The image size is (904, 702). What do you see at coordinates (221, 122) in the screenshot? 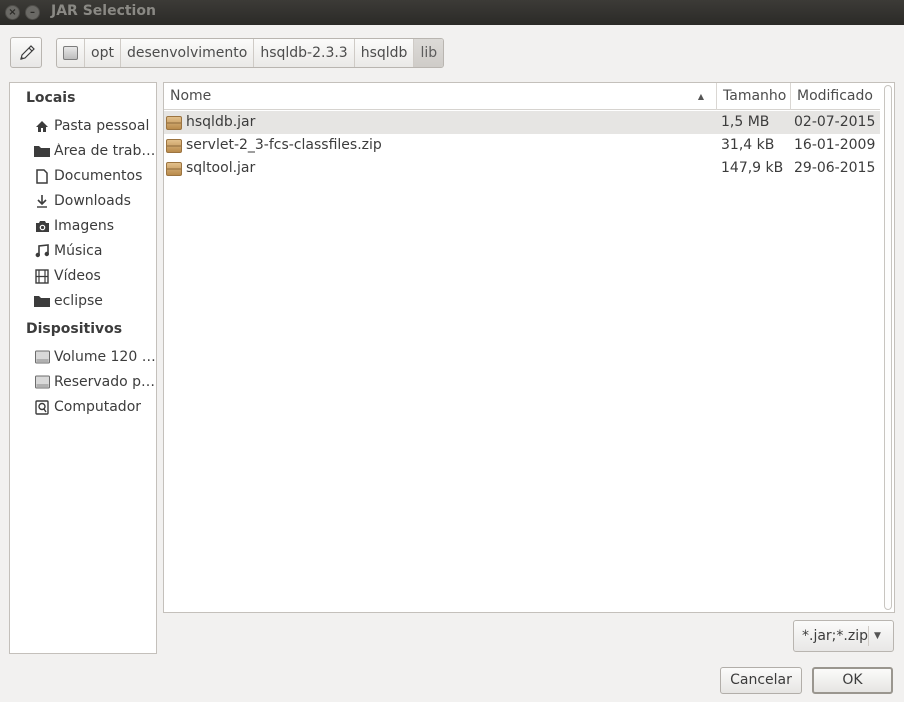
I see `file-name: hsqldb.jar` at bounding box center [221, 122].